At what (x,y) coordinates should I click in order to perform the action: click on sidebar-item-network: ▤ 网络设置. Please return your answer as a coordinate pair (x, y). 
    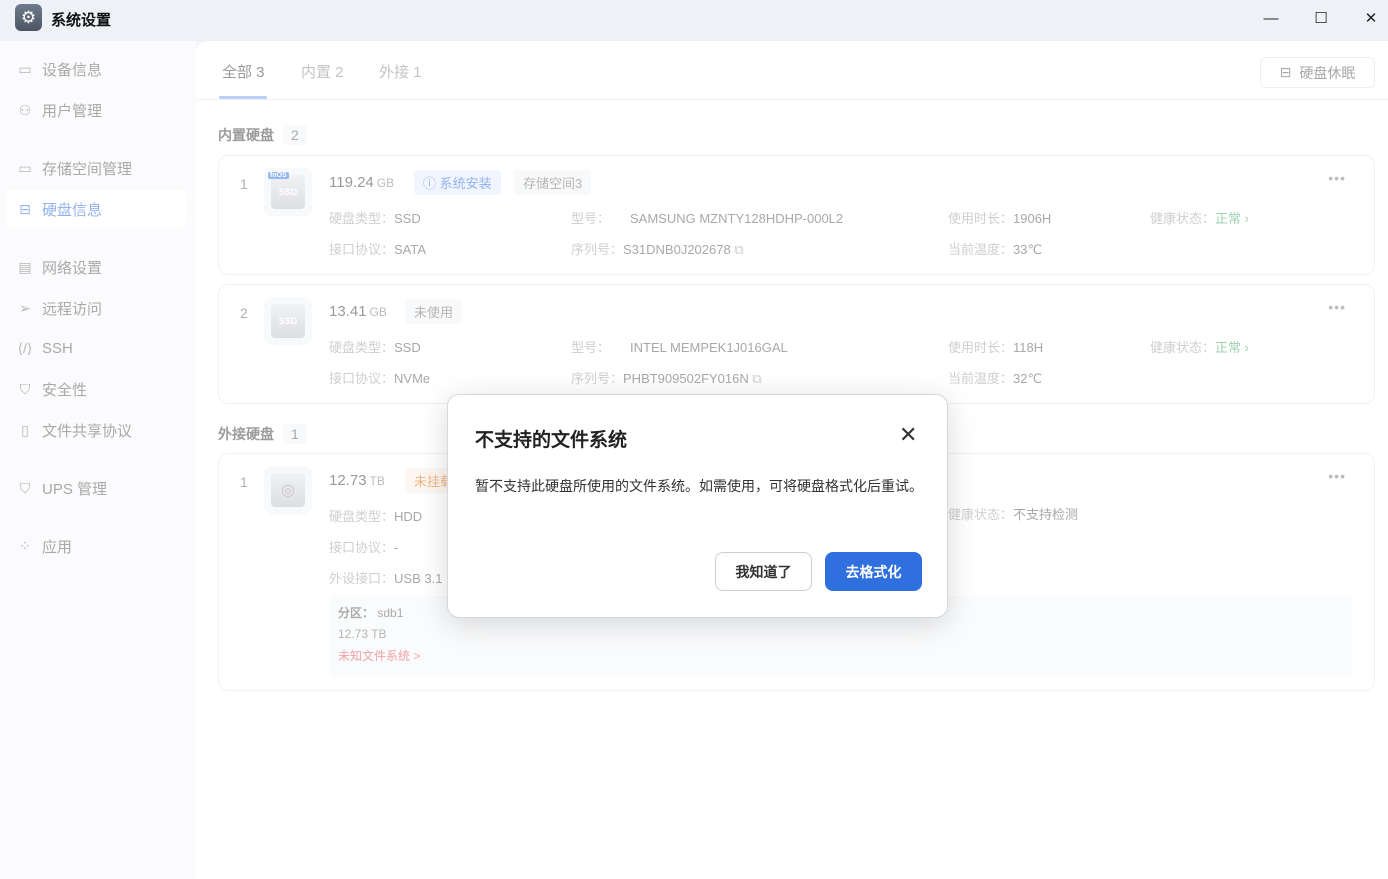
    Looking at the image, I should click on (96, 267).